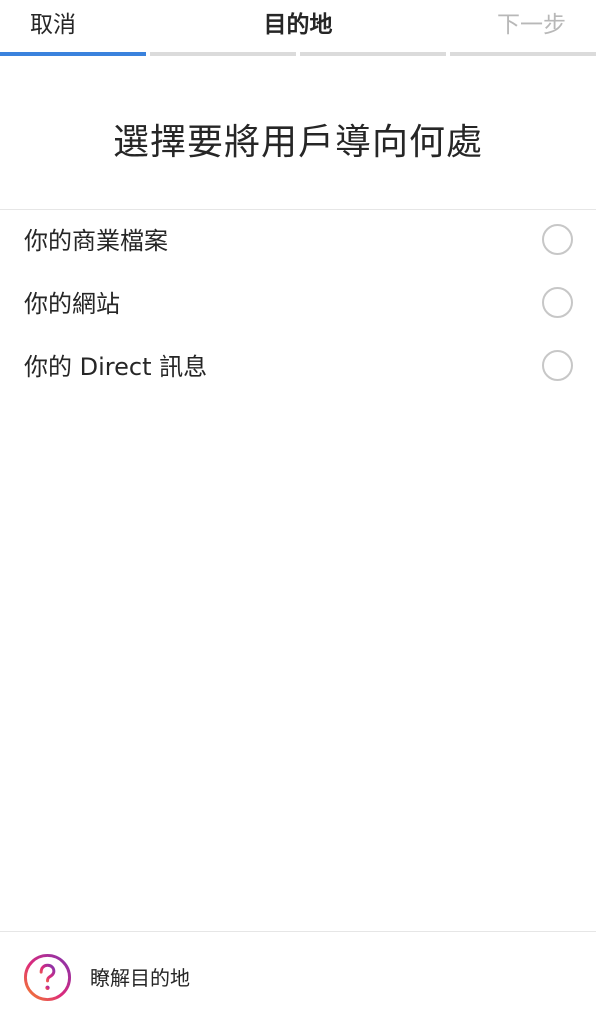 This screenshot has height=1024, width=596. What do you see at coordinates (298, 241) in the screenshot?
I see `option-business-profile: 你的商業檔案` at bounding box center [298, 241].